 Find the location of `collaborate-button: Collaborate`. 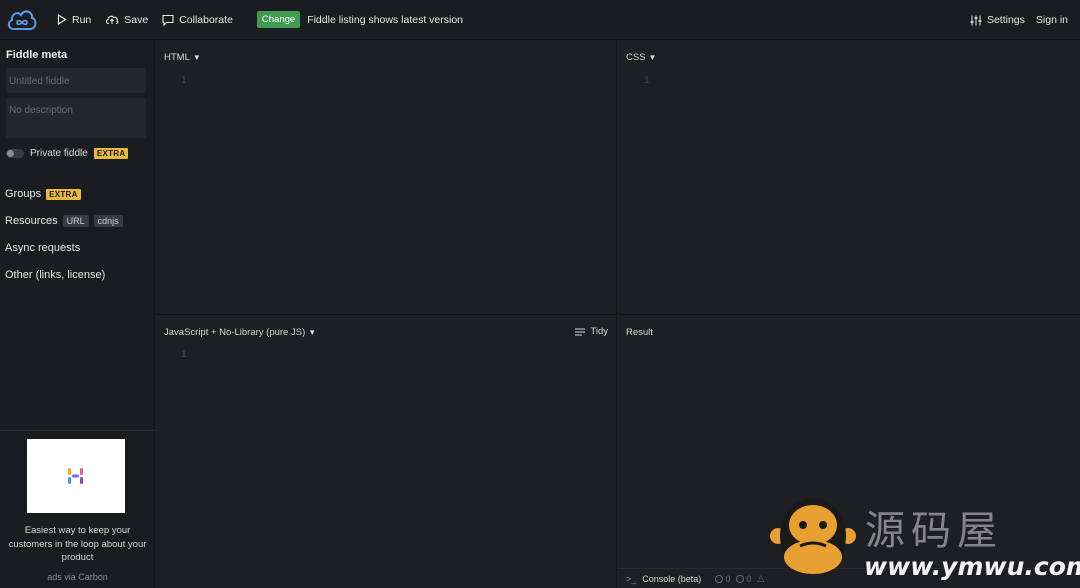

collaborate-button: Collaborate is located at coordinates (197, 20).